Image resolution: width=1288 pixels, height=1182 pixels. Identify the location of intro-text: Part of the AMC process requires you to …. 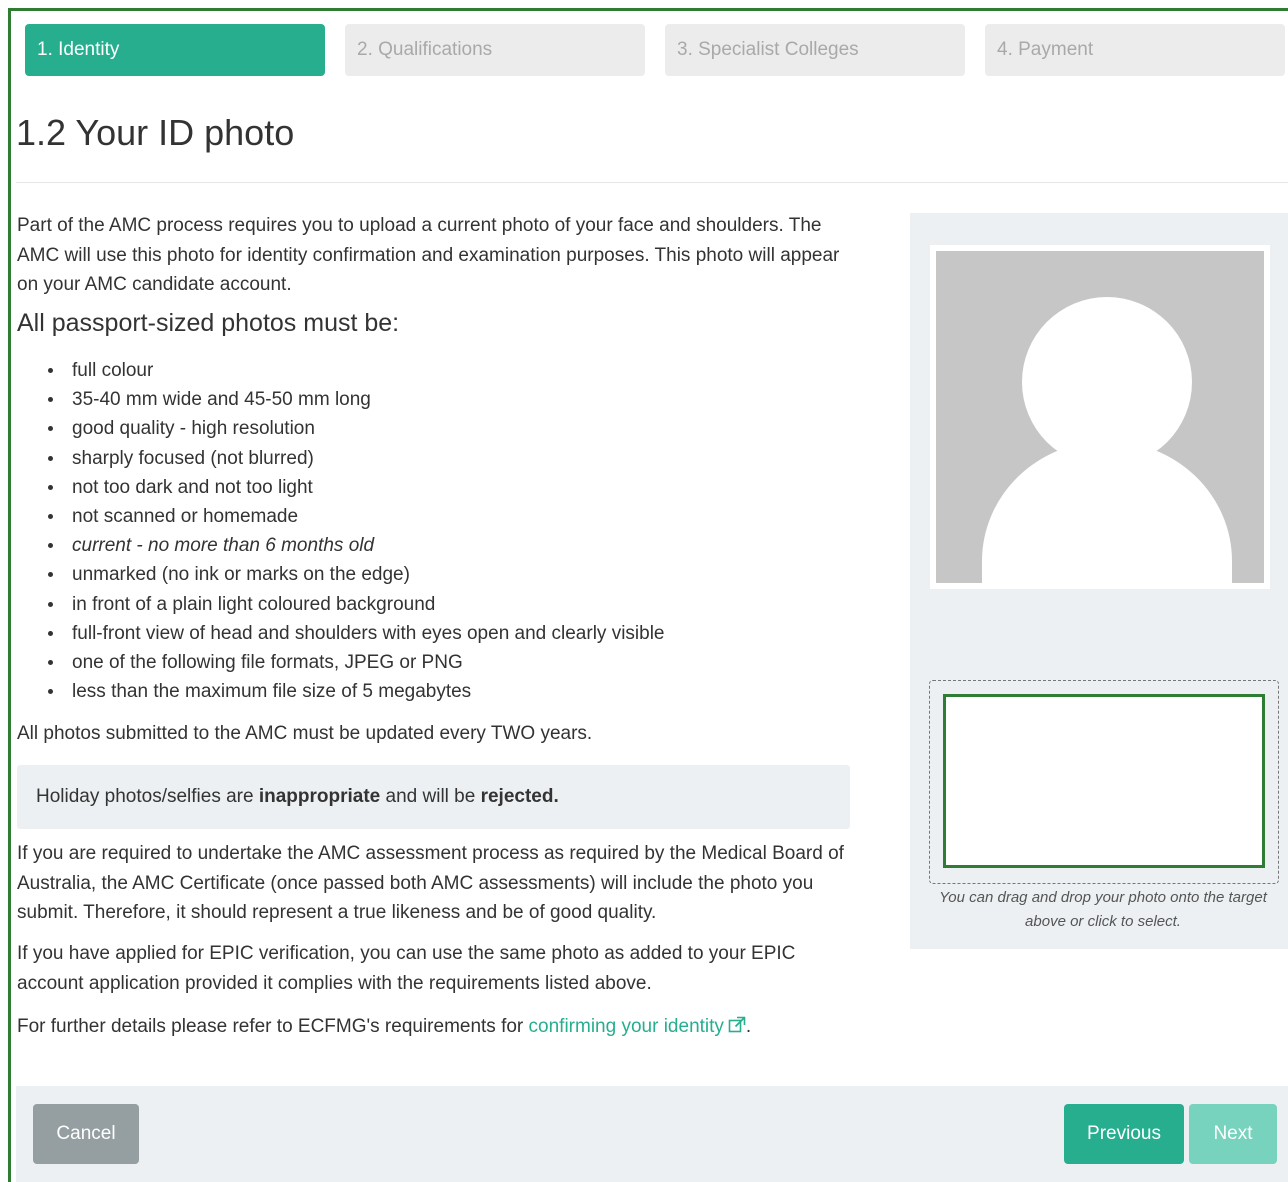
(428, 255).